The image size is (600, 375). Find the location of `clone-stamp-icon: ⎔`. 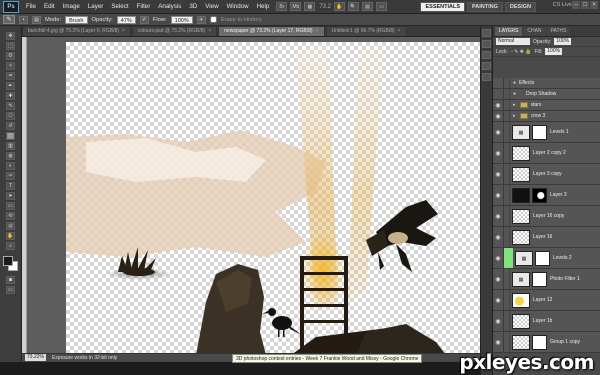

clone-stamp-icon: ⎔ is located at coordinates (10, 116).